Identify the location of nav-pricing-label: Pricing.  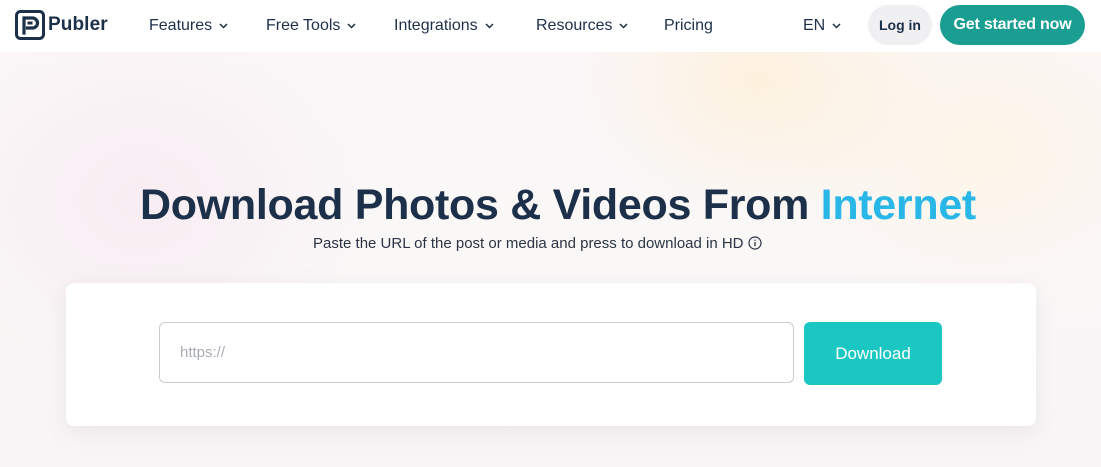
(688, 25).